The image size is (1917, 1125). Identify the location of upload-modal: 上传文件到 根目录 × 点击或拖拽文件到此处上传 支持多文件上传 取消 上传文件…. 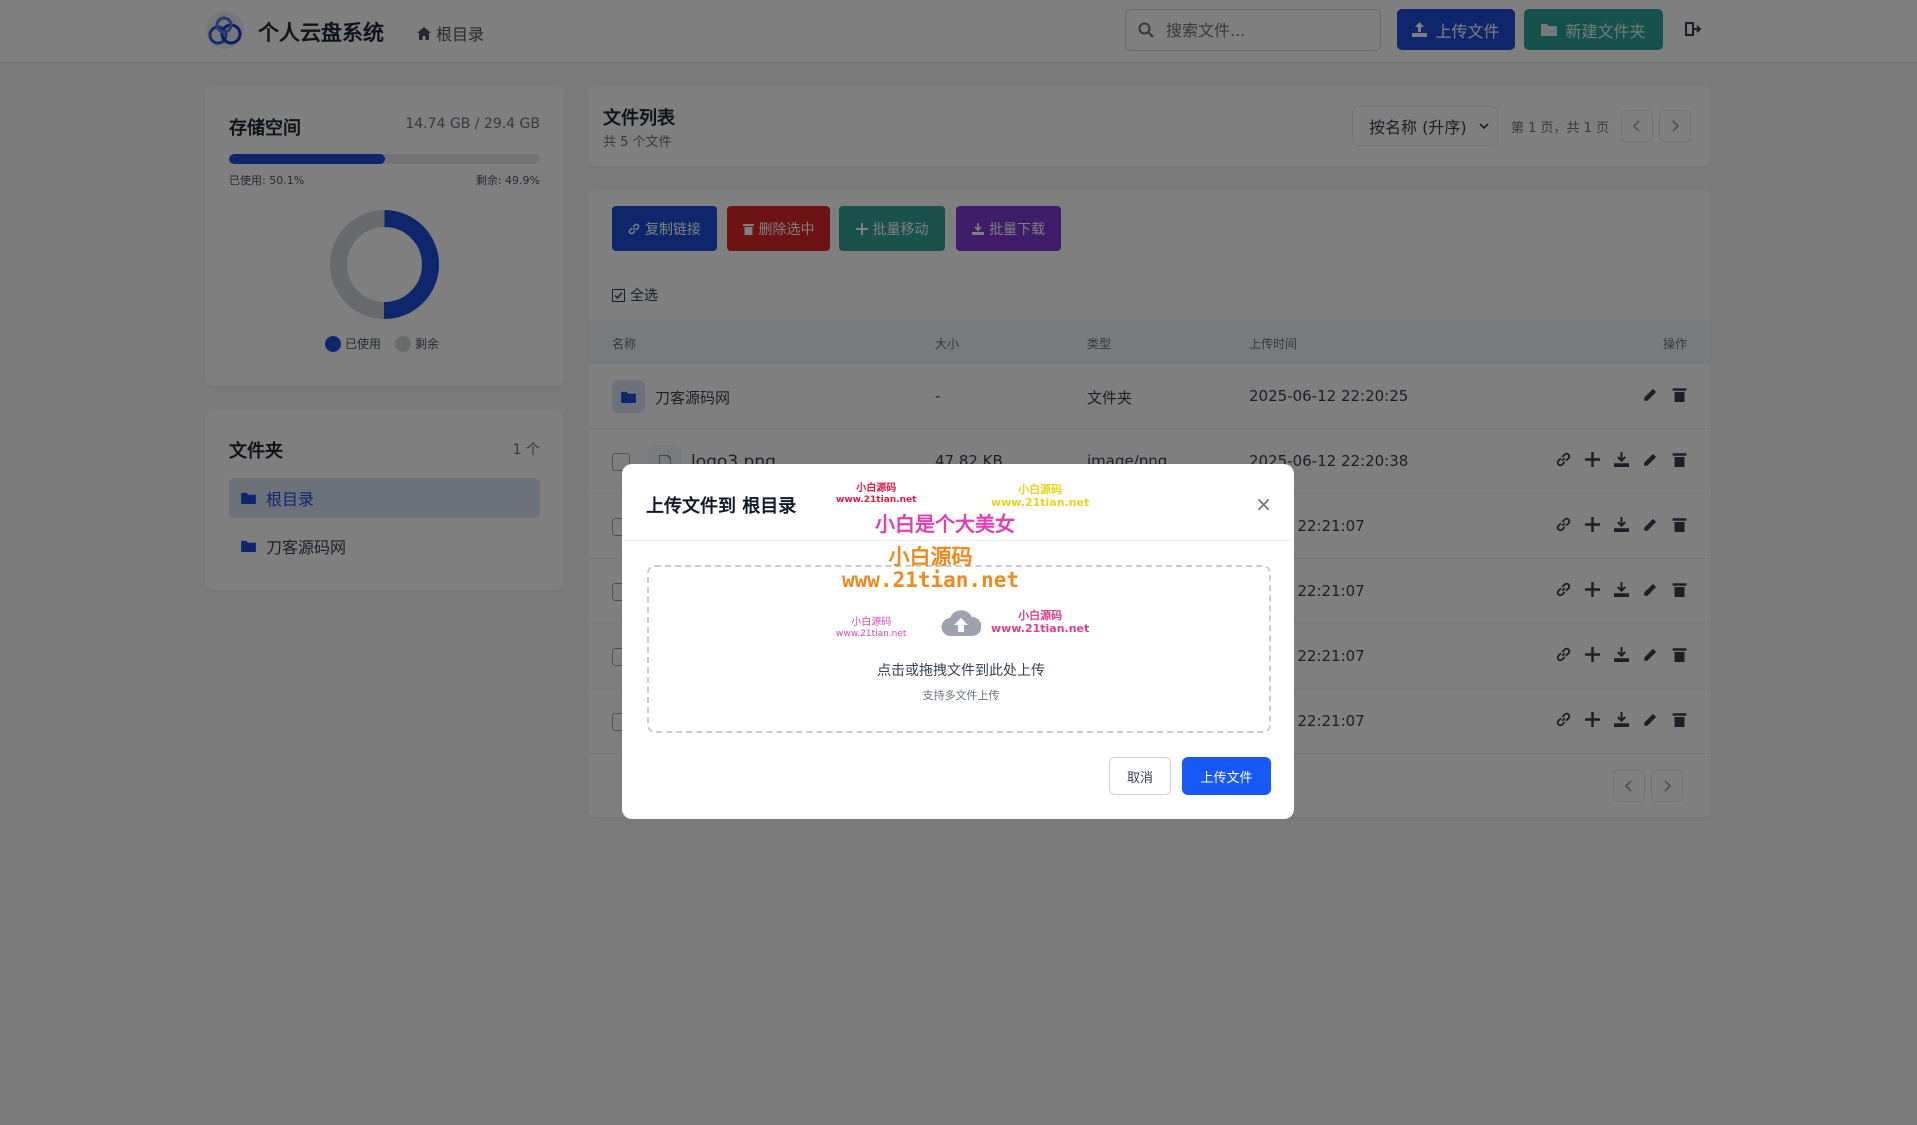
(958, 641).